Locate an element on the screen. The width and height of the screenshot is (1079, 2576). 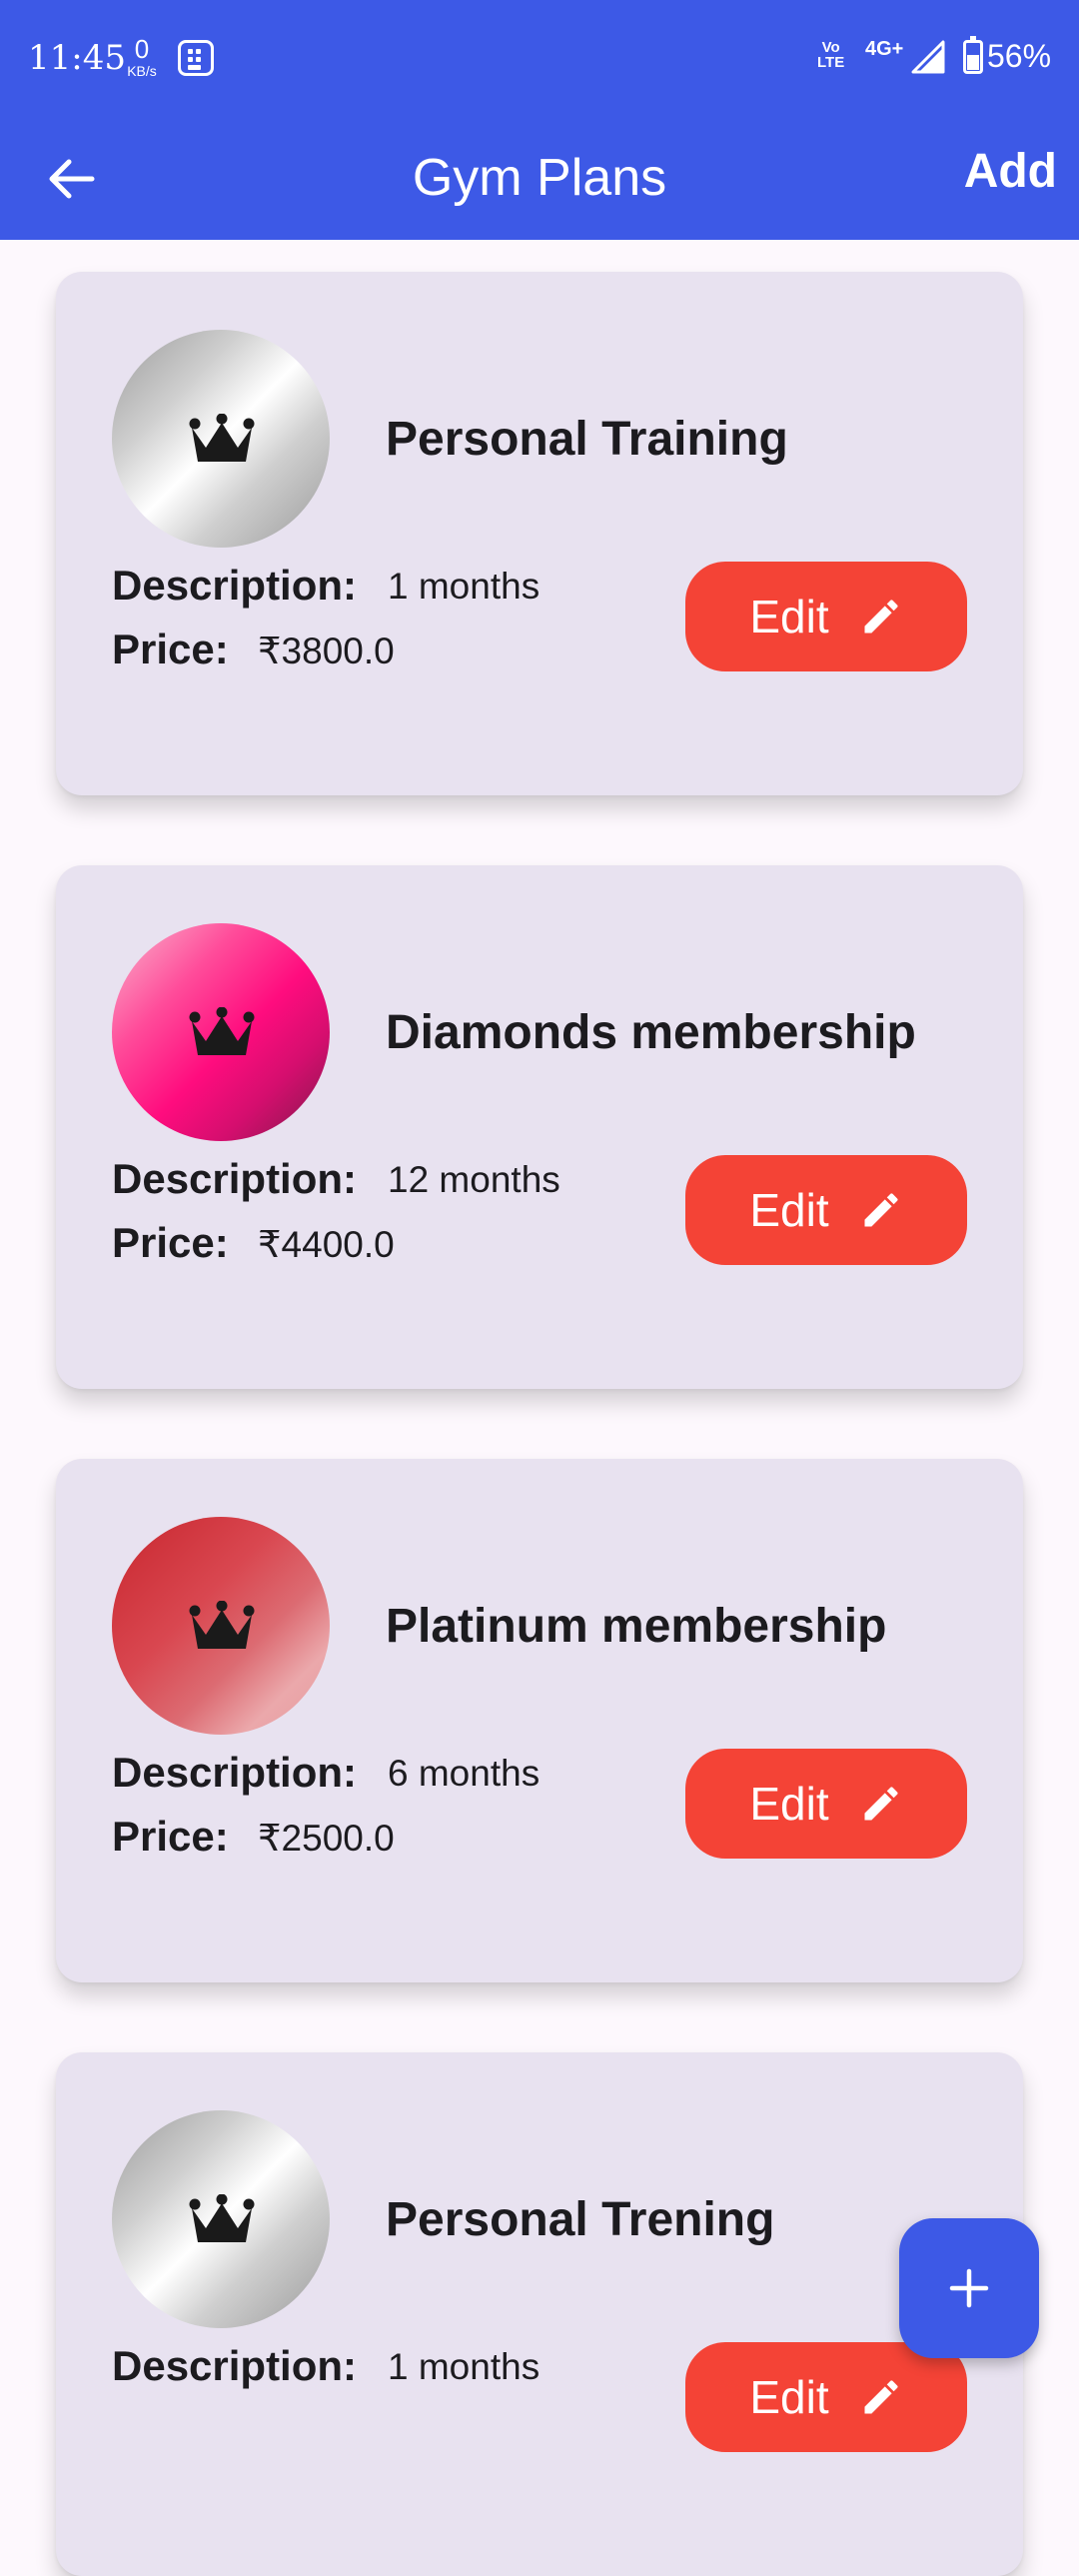
app-bar: Gym Plans Add is located at coordinates (539, 179).